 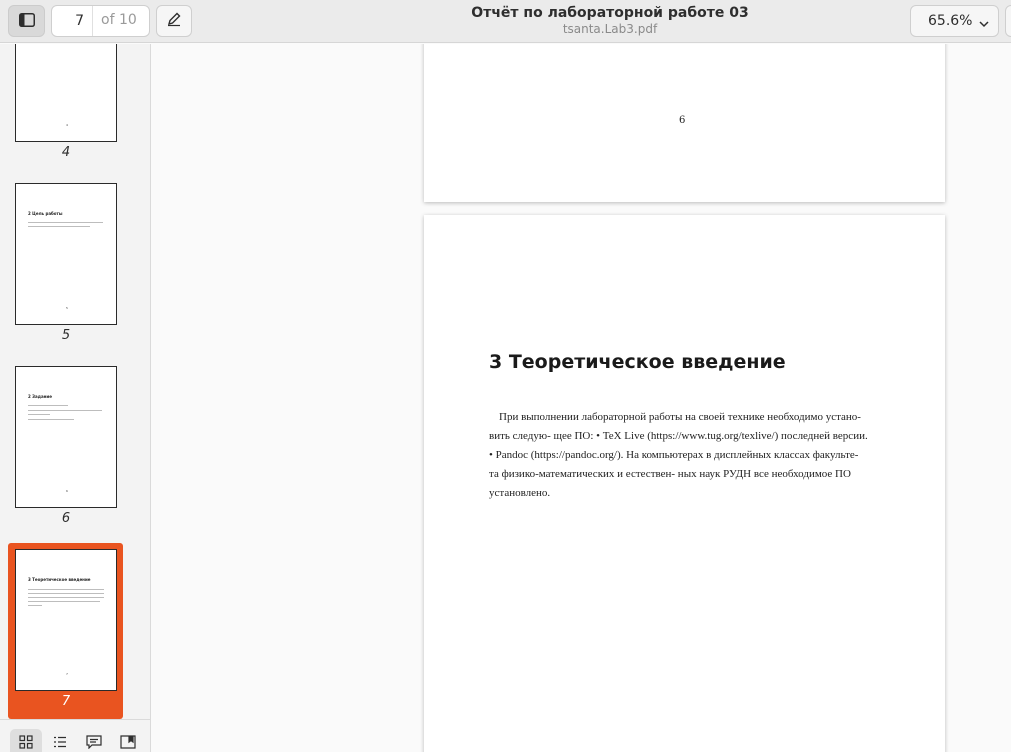 I want to click on sidebar-footer, so click(x=75, y=735).